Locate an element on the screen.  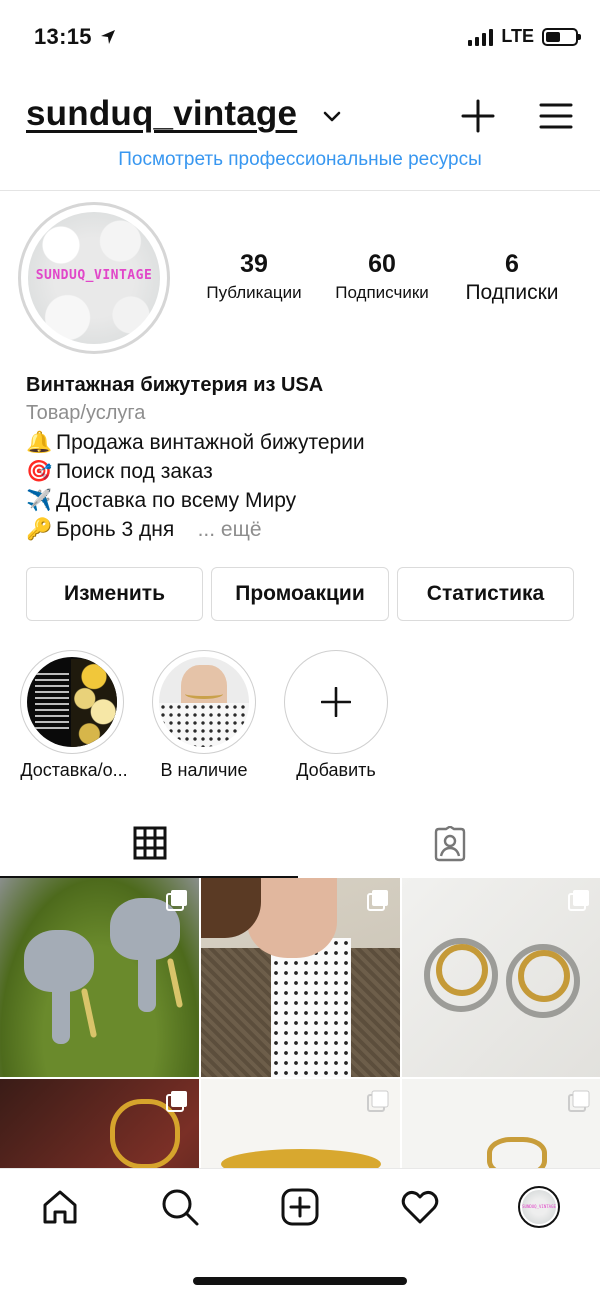
profile-avatar: SUNDUQ_VINTAGE is located at coordinates (94, 278).